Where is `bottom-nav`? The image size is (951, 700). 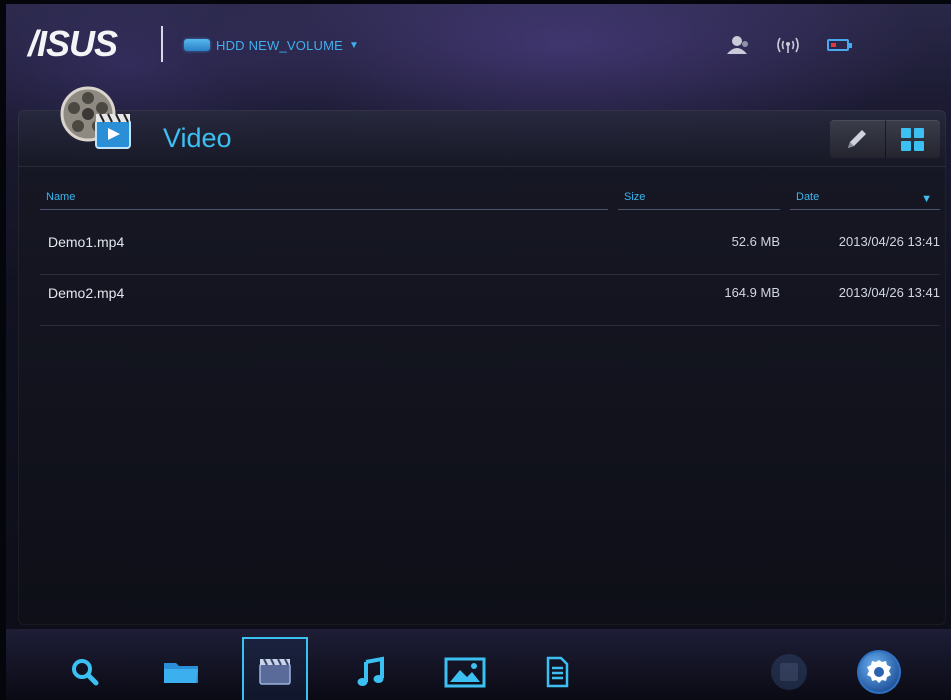
bottom-nav is located at coordinates (478, 664).